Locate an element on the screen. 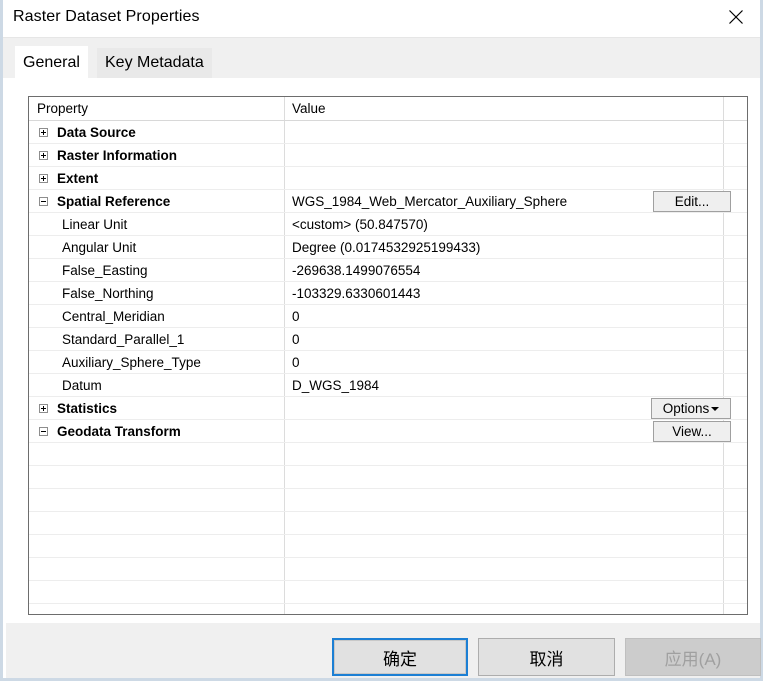  row-property-label: Raster Information is located at coordinates (117, 155).